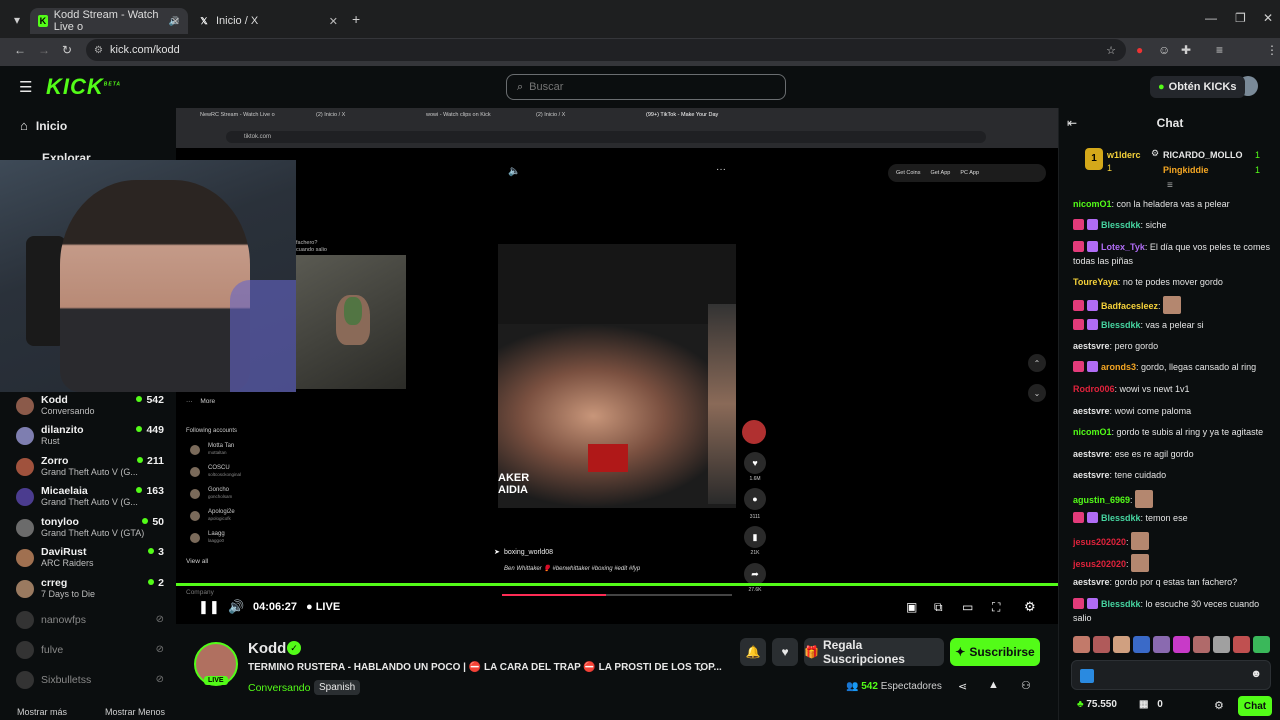  I want to click on sidebar-channel-offline: fulve ⊘, so click(91, 652).